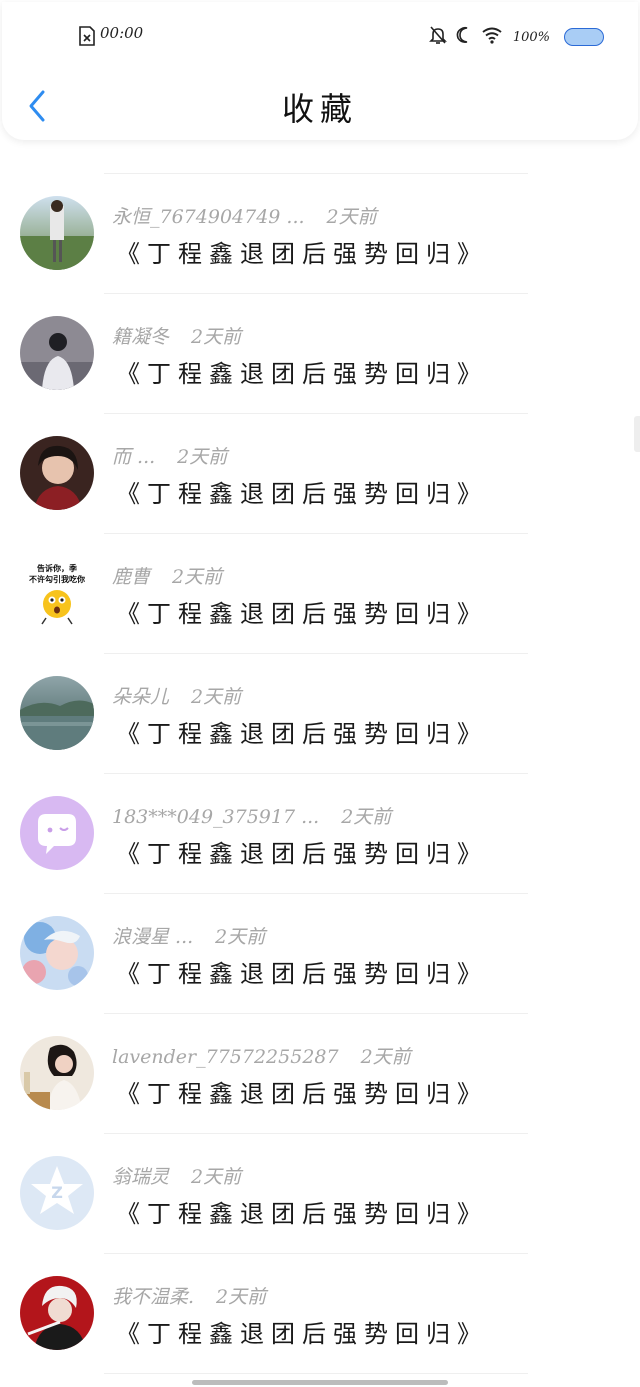  Describe the element at coordinates (492, 37) in the screenshot. I see `wifi-icon` at that location.